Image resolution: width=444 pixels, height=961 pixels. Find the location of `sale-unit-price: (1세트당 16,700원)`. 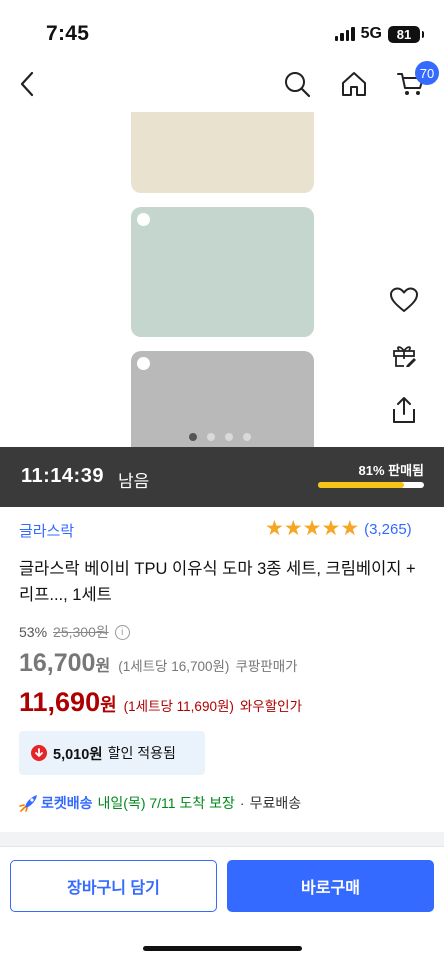

sale-unit-price: (1세트당 16,700원) is located at coordinates (174, 666).